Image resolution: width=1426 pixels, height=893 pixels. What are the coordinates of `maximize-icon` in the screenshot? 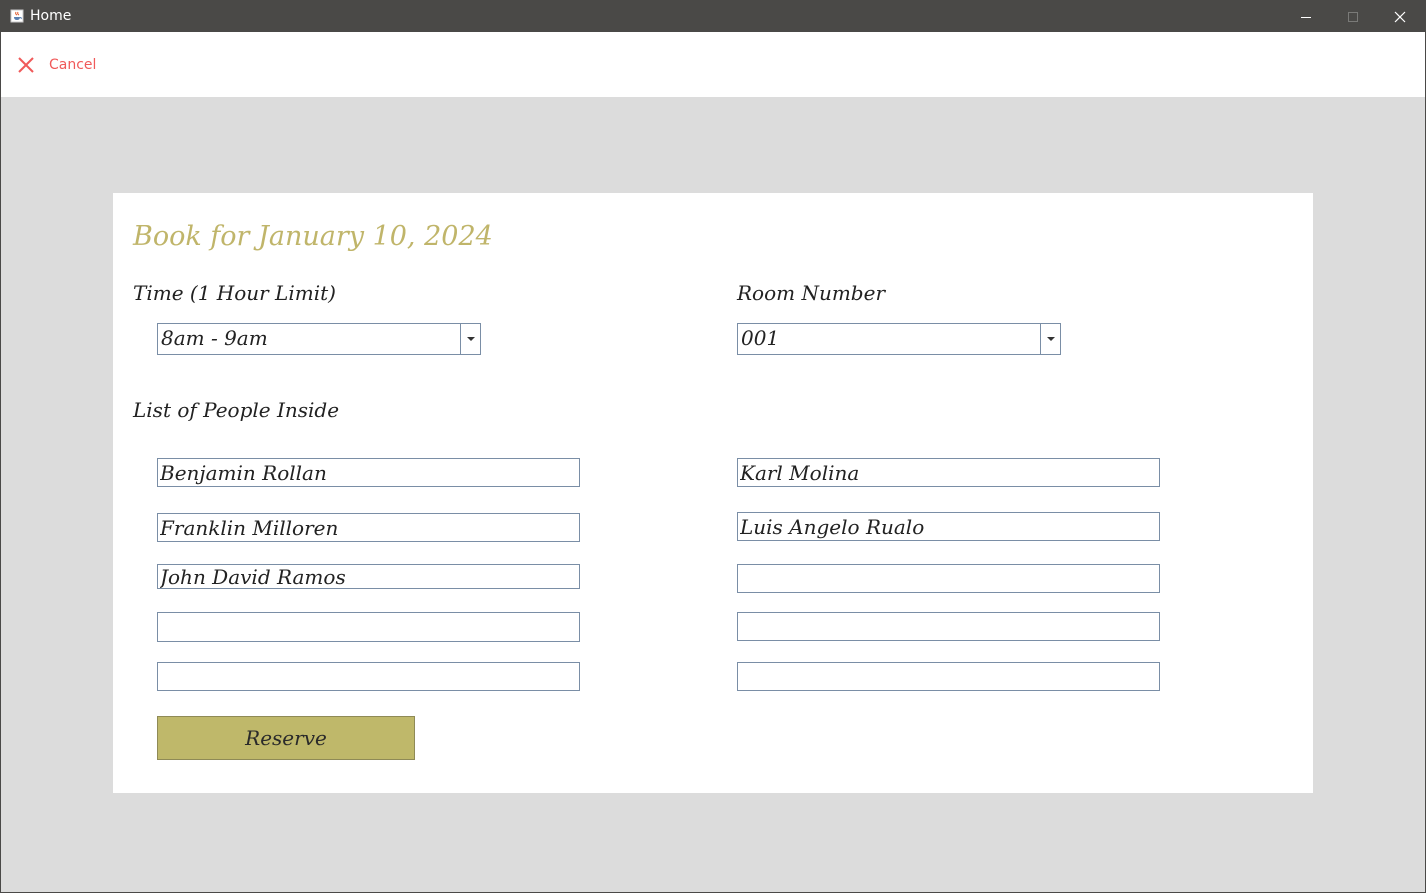 It's located at (1353, 16).